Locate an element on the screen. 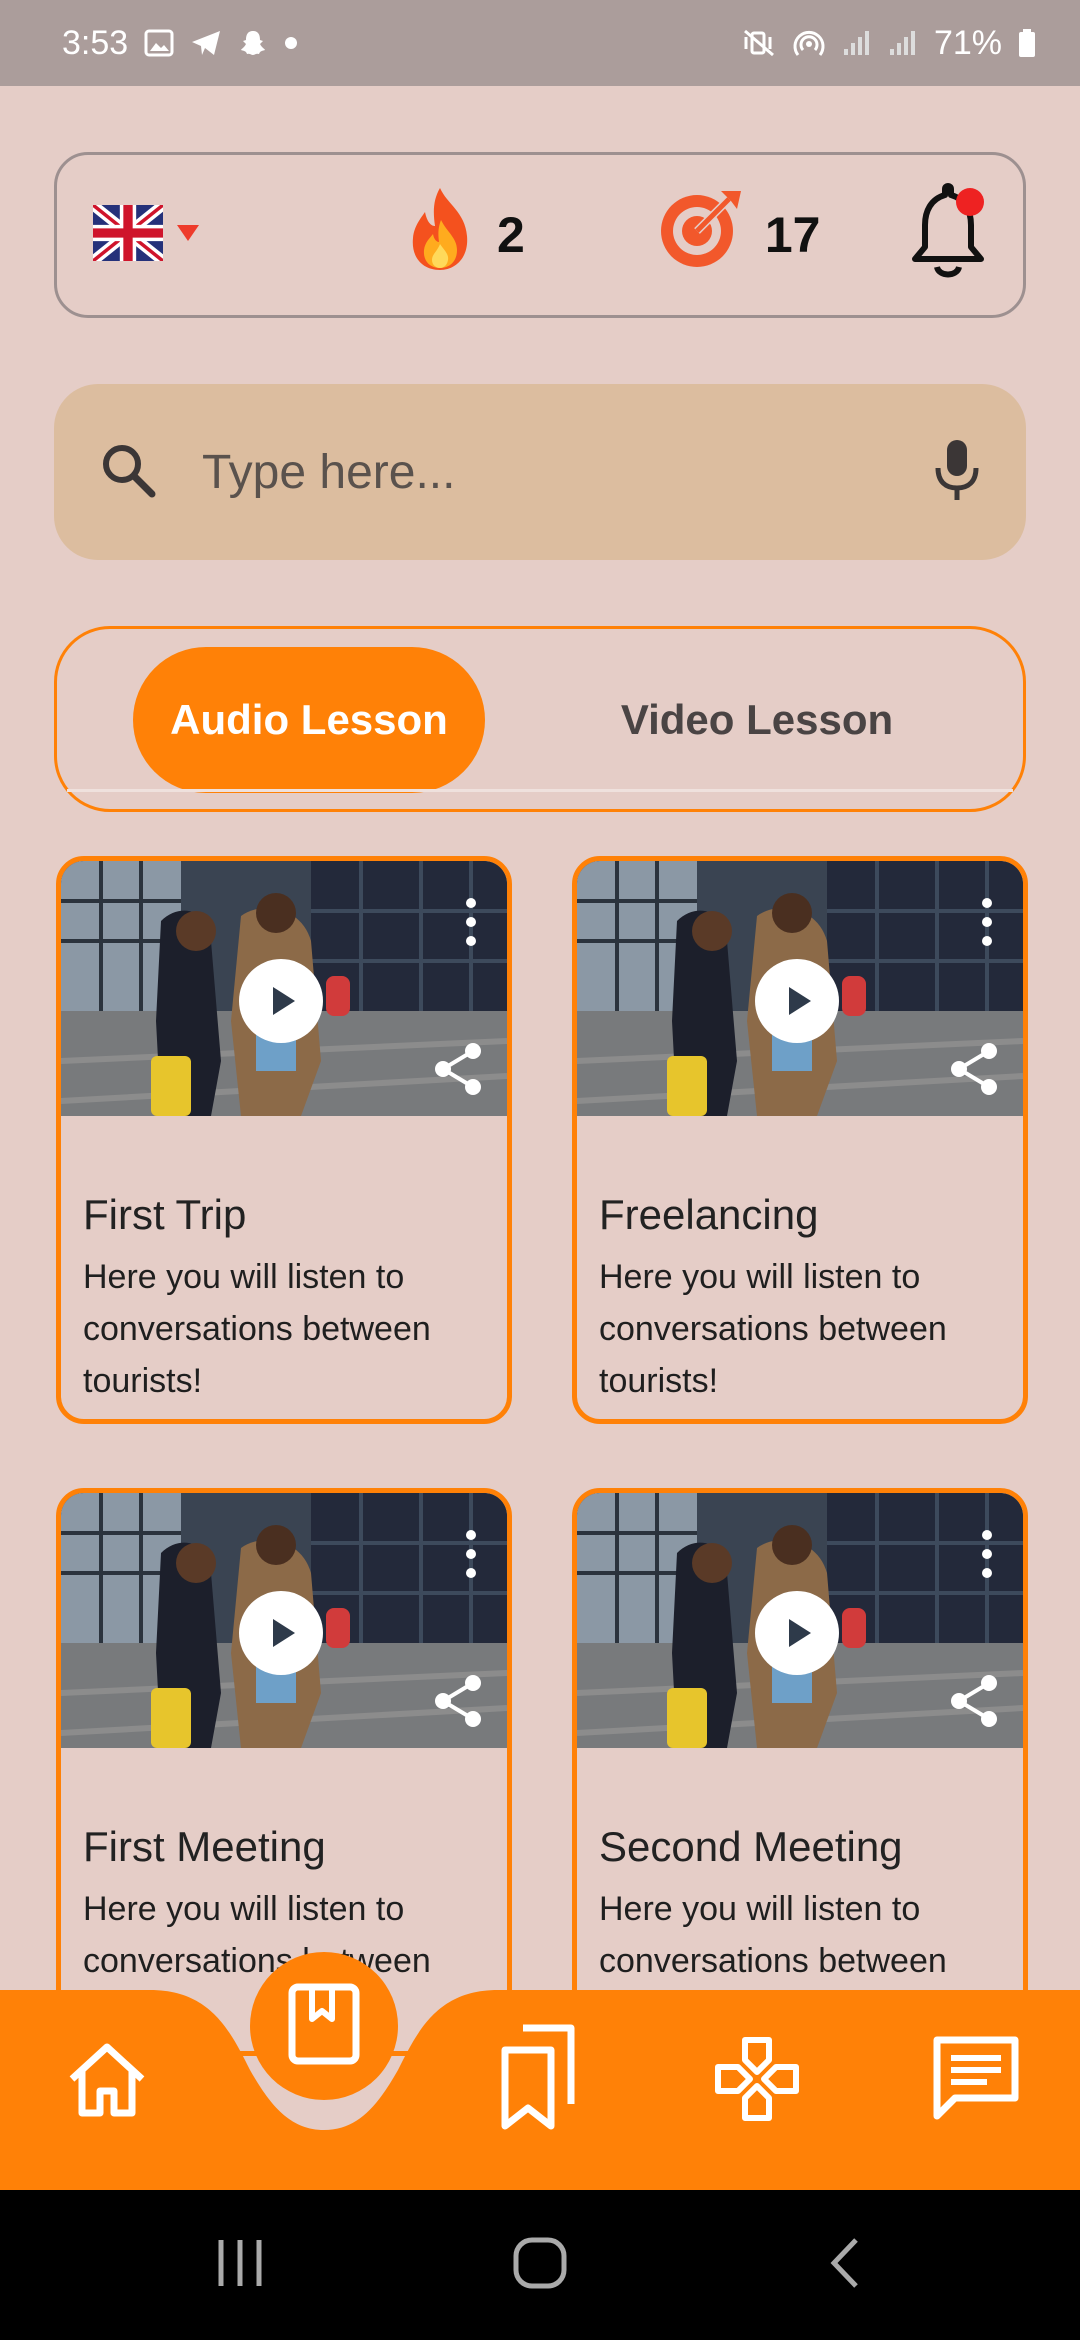 Image resolution: width=1080 pixels, height=2340 pixels. home-circle-icon is located at coordinates (540, 2265).